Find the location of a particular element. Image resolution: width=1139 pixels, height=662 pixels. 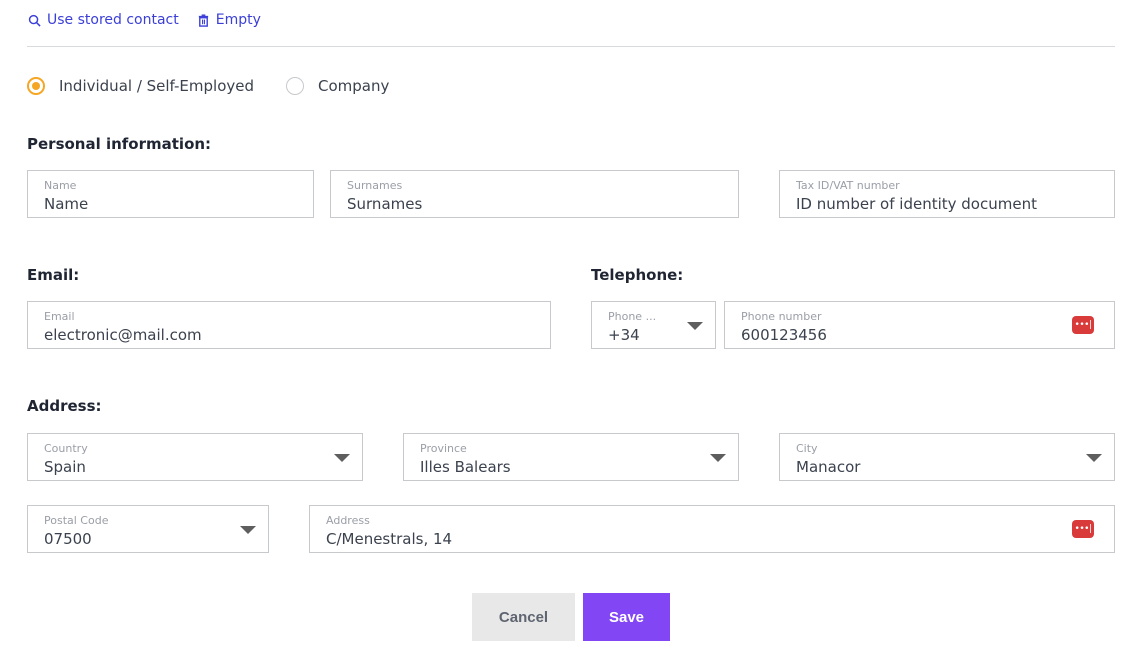

phone-prefix-value: +34 is located at coordinates (624, 335).